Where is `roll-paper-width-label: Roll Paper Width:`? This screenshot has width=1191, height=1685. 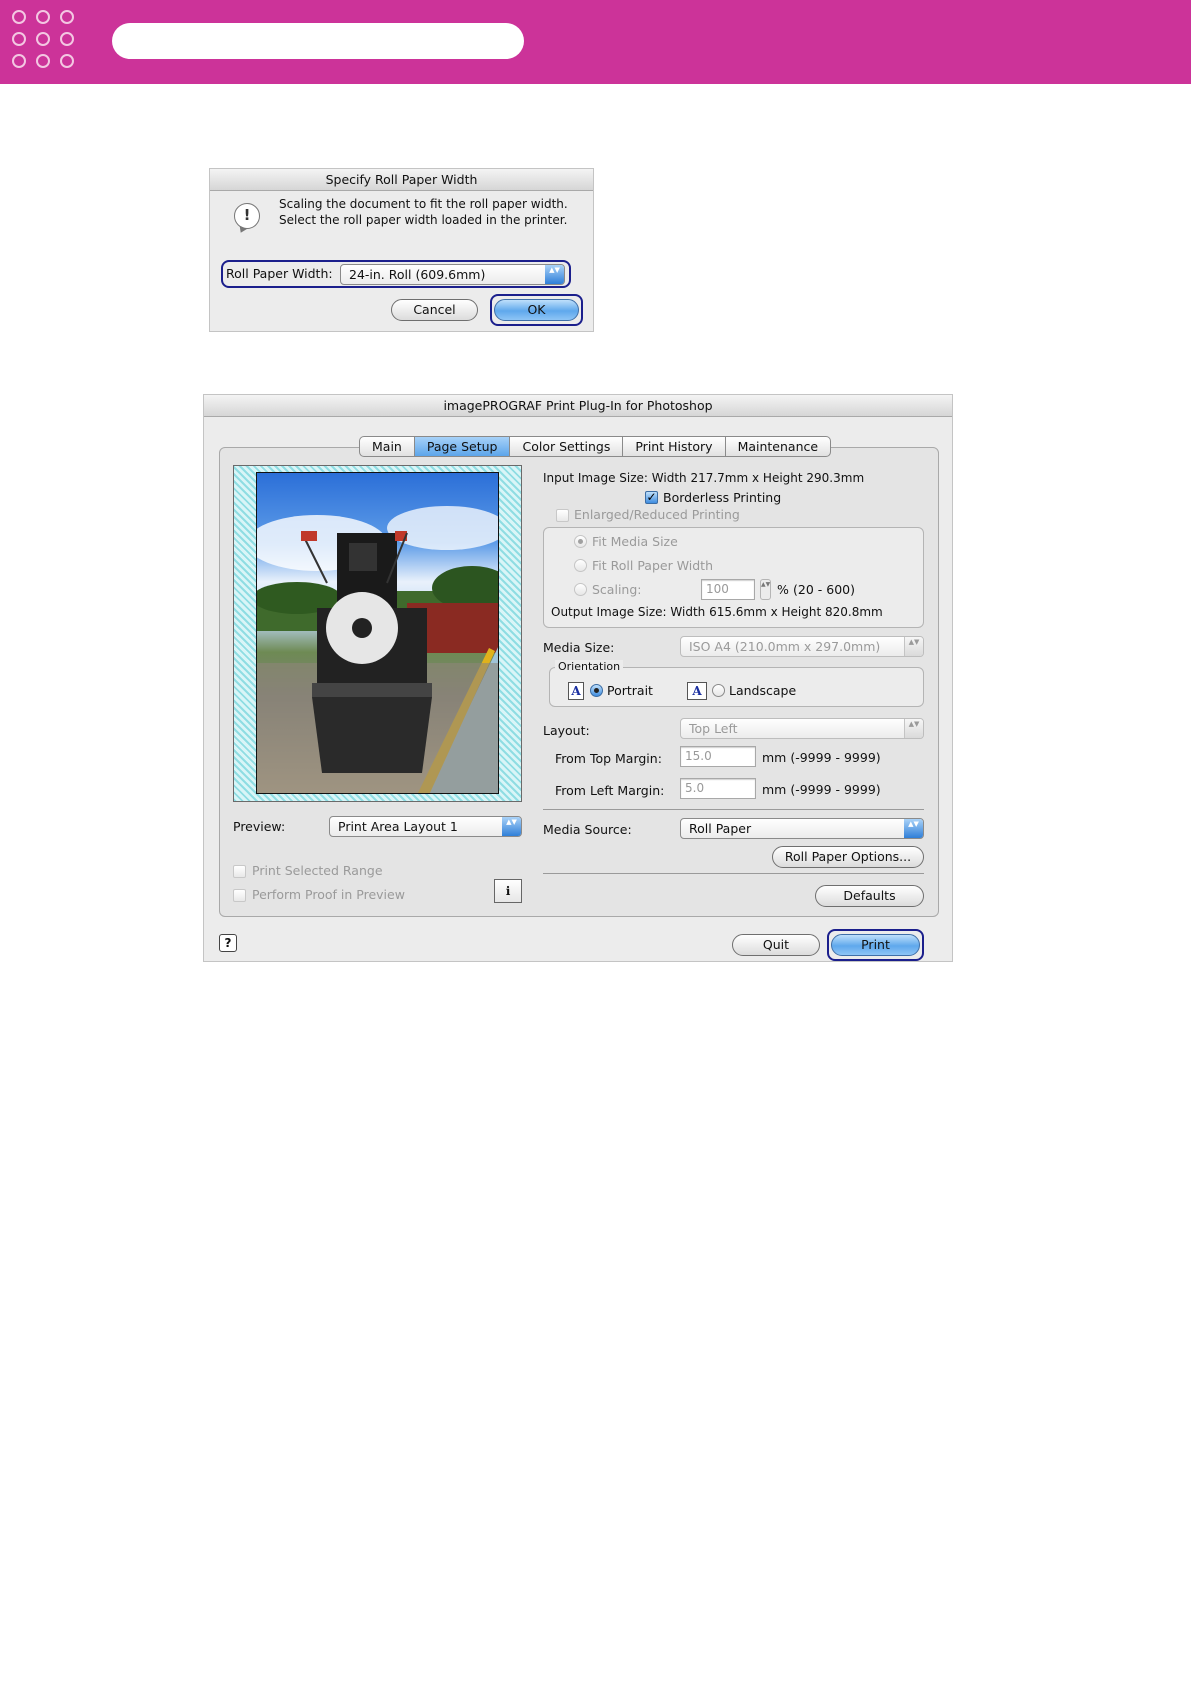
roll-paper-width-label: Roll Paper Width: is located at coordinates (279, 273).